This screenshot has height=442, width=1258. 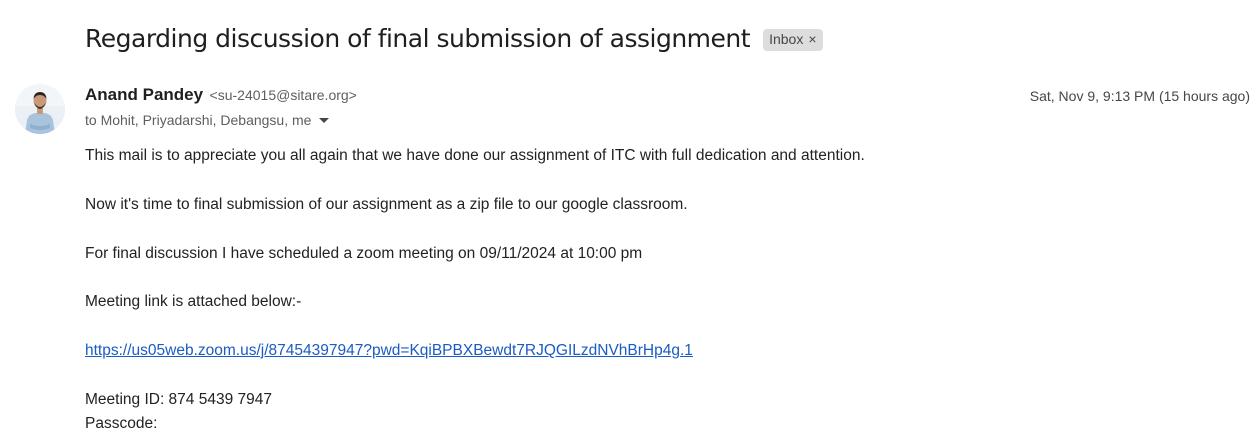 What do you see at coordinates (283, 95) in the screenshot?
I see `sender-email: <su-24015@sitare.org>` at bounding box center [283, 95].